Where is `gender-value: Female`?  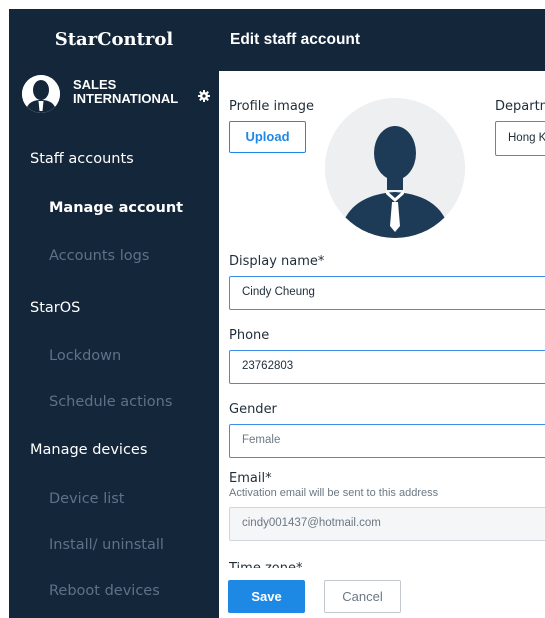 gender-value: Female is located at coordinates (261, 440).